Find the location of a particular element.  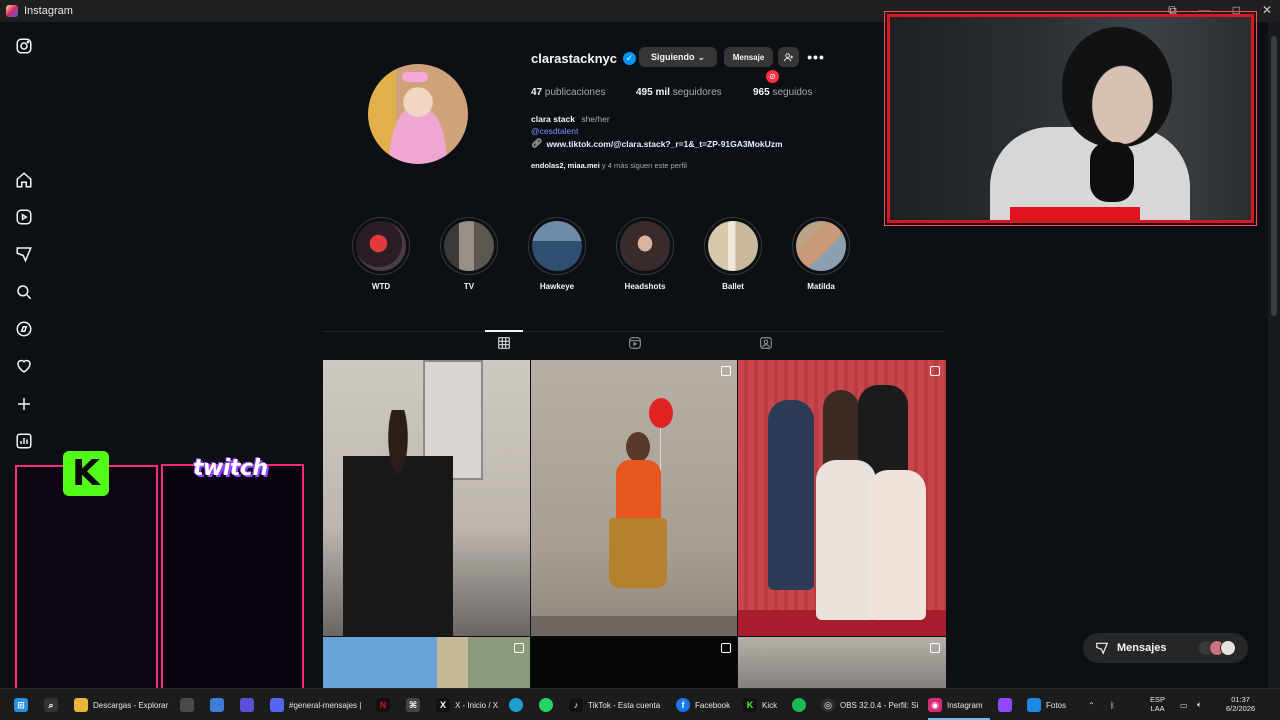

highlight-hawkeye: Hawkeye is located at coordinates (557, 254).